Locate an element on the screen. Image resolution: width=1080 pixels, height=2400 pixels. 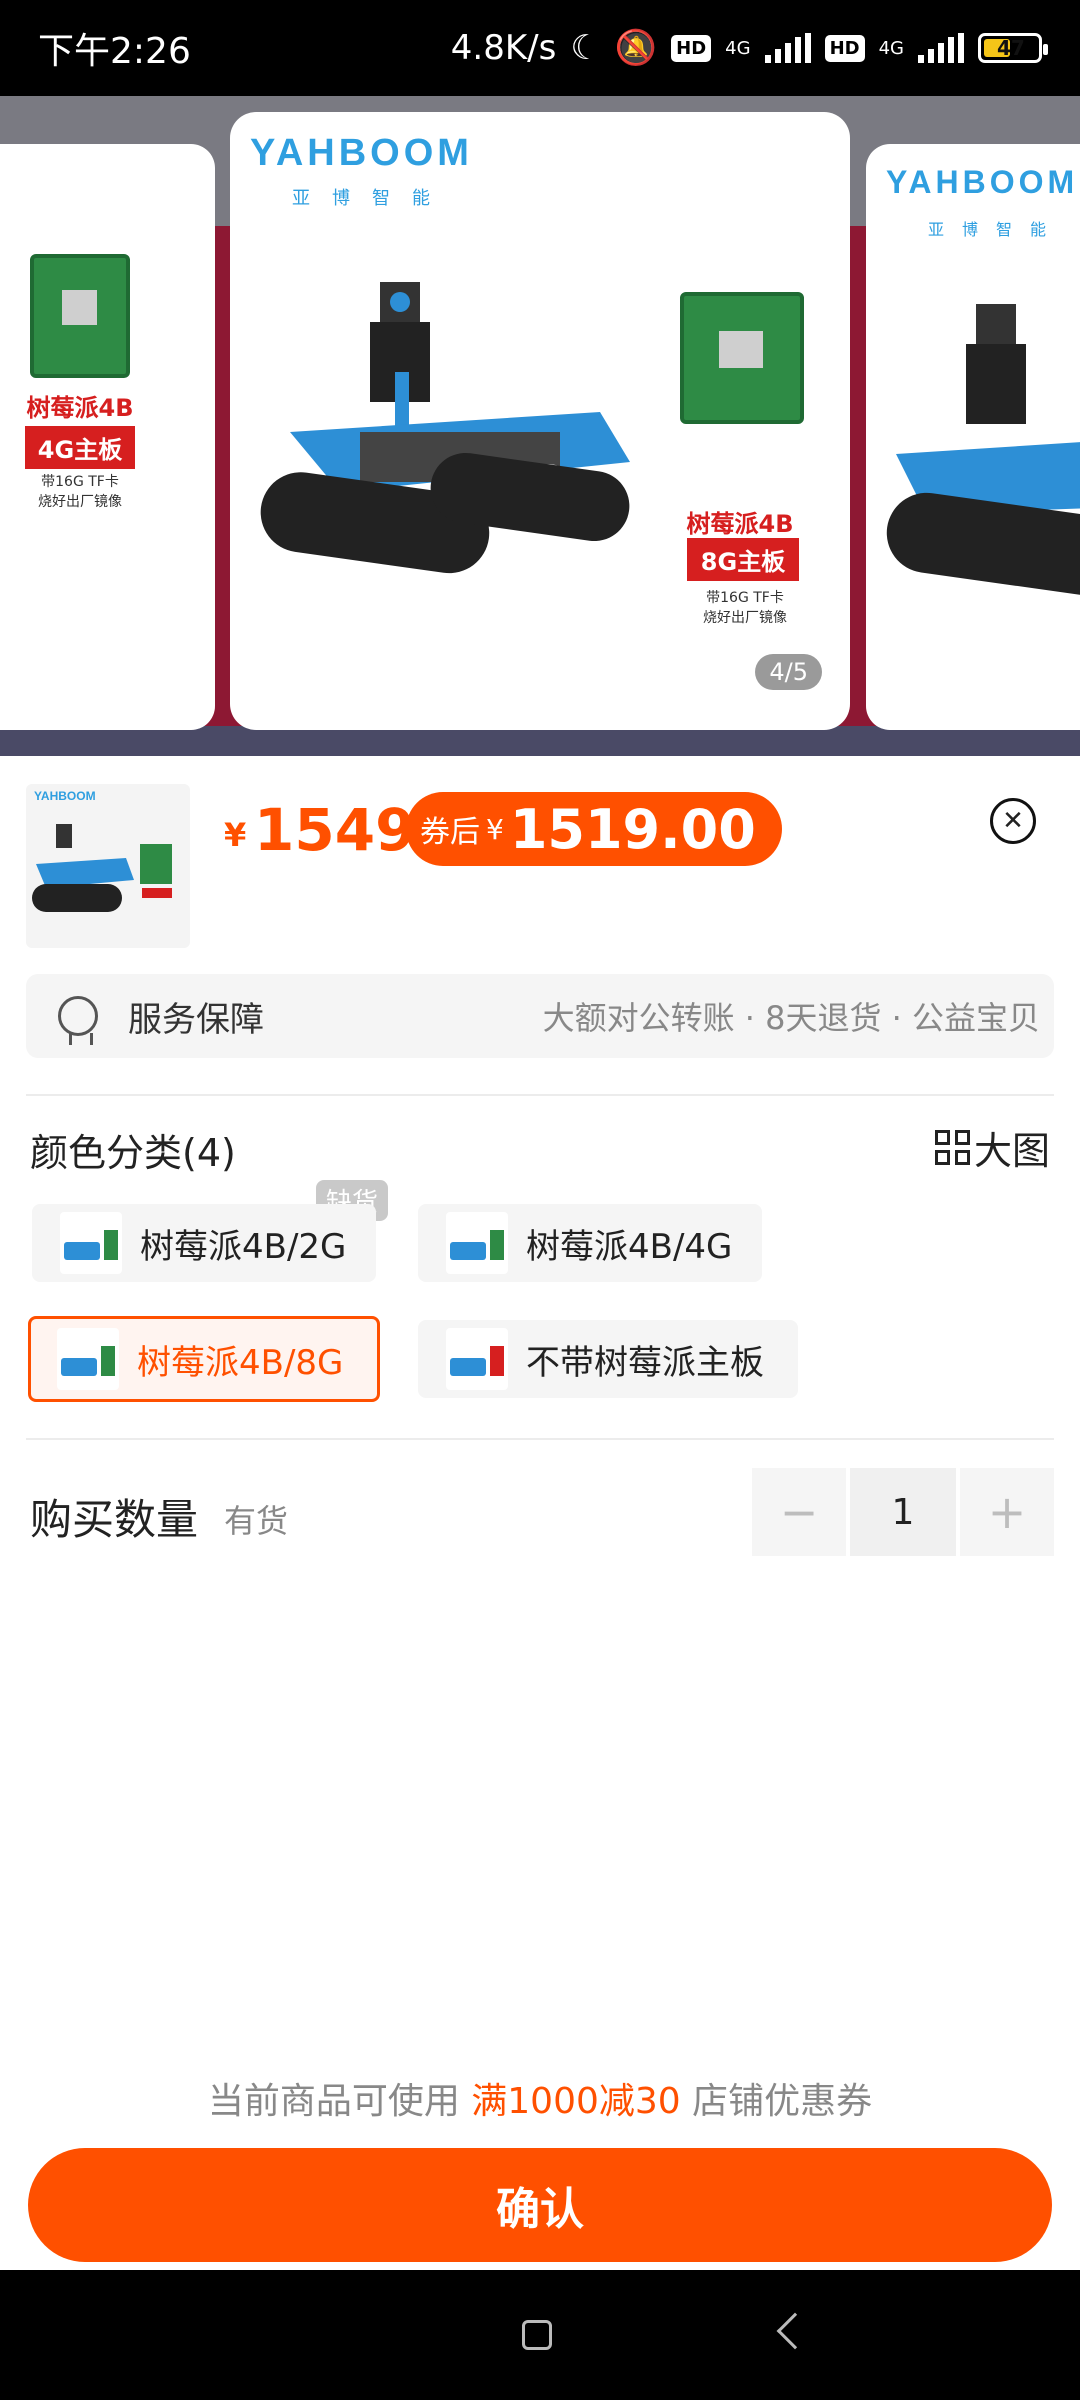
battery-percent: 47 is located at coordinates (1011, 48).